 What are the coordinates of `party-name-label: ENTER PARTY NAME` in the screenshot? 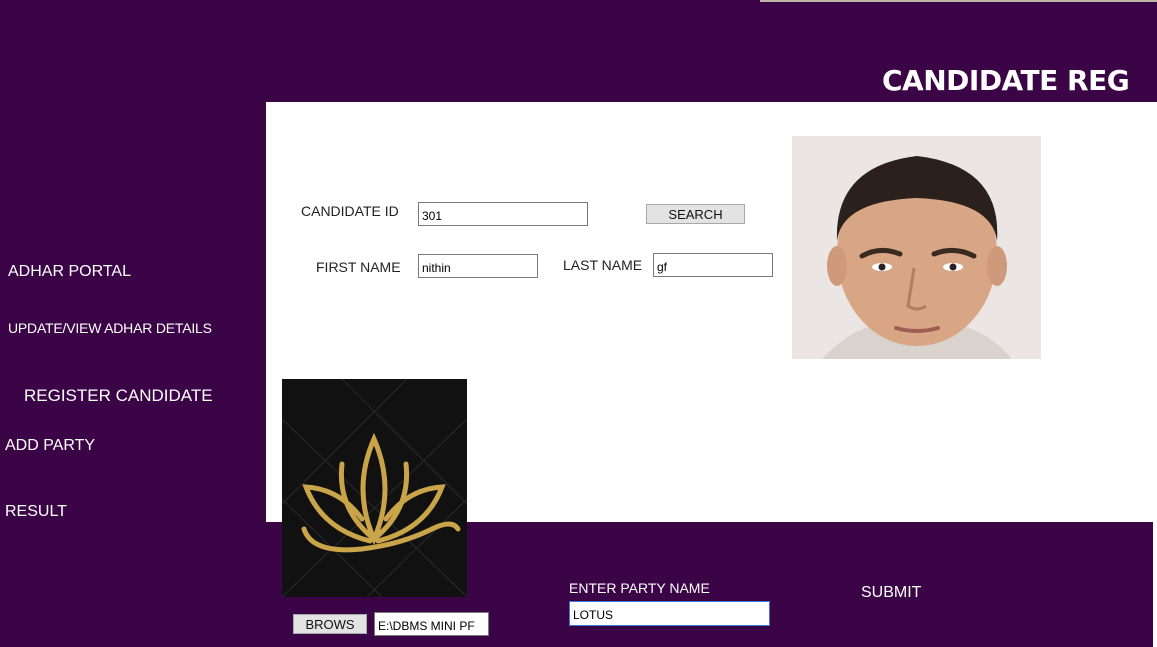 It's located at (639, 588).